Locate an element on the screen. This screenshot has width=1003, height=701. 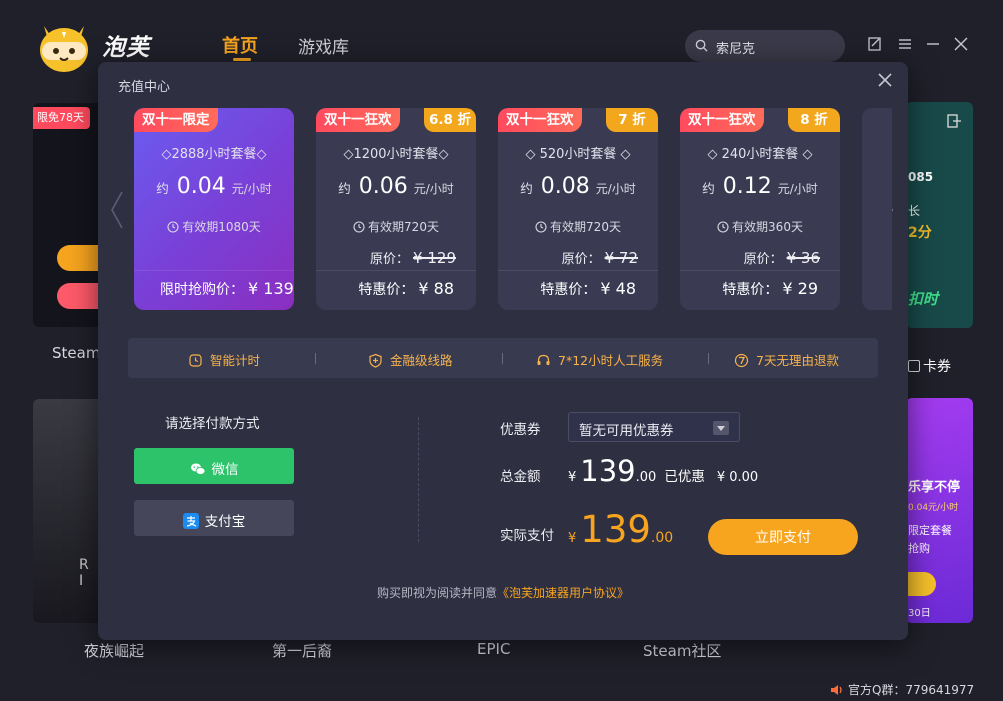
package-validity: 有效期1080天 is located at coordinates (214, 226).